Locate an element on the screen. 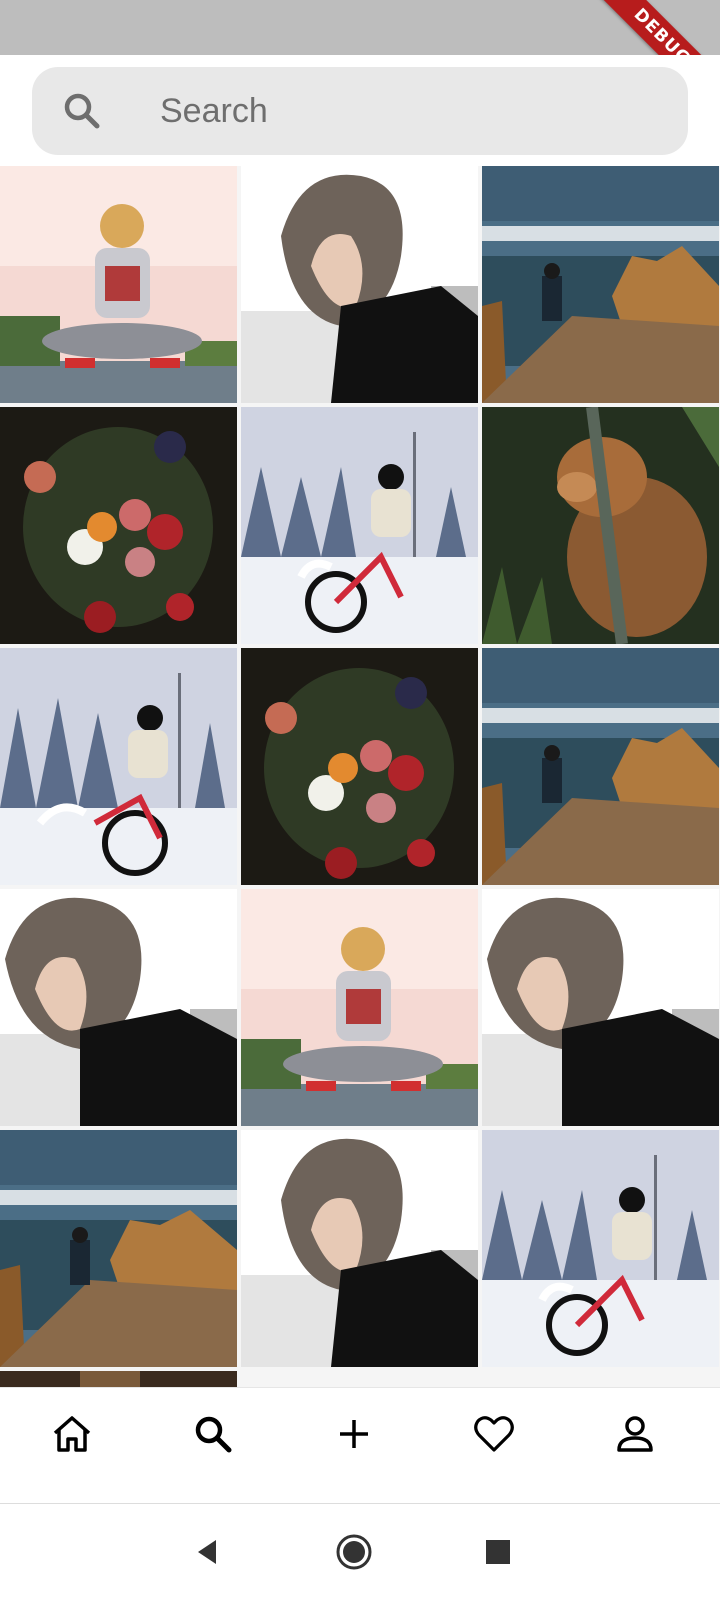  home-icon is located at coordinates (72, 1434).